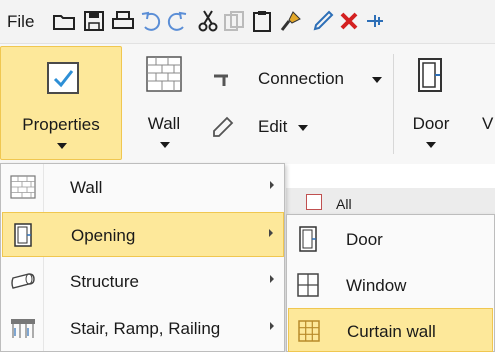  I want to click on background-tab-strip: All, so click(390, 202).